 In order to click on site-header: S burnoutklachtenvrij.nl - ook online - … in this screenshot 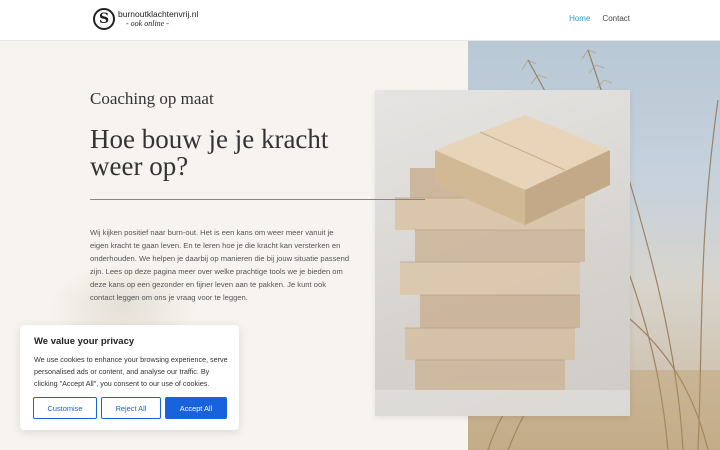, I will do `click(360, 20)`.